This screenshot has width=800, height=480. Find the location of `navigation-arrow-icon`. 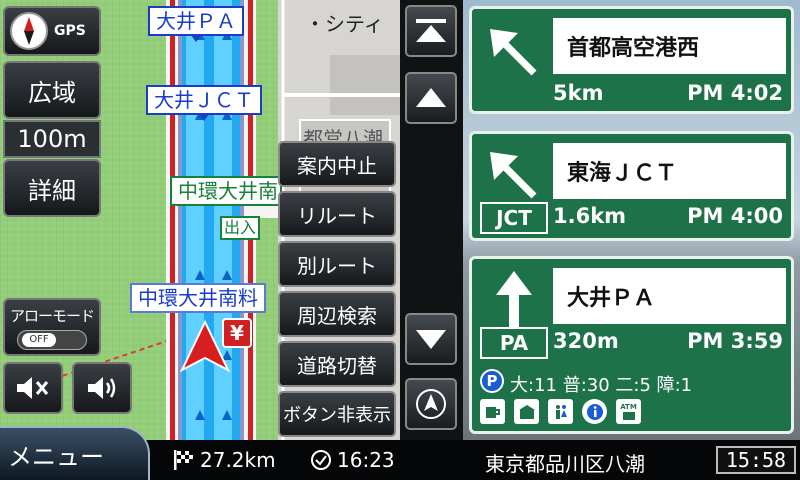

navigation-arrow-icon is located at coordinates (431, 404).